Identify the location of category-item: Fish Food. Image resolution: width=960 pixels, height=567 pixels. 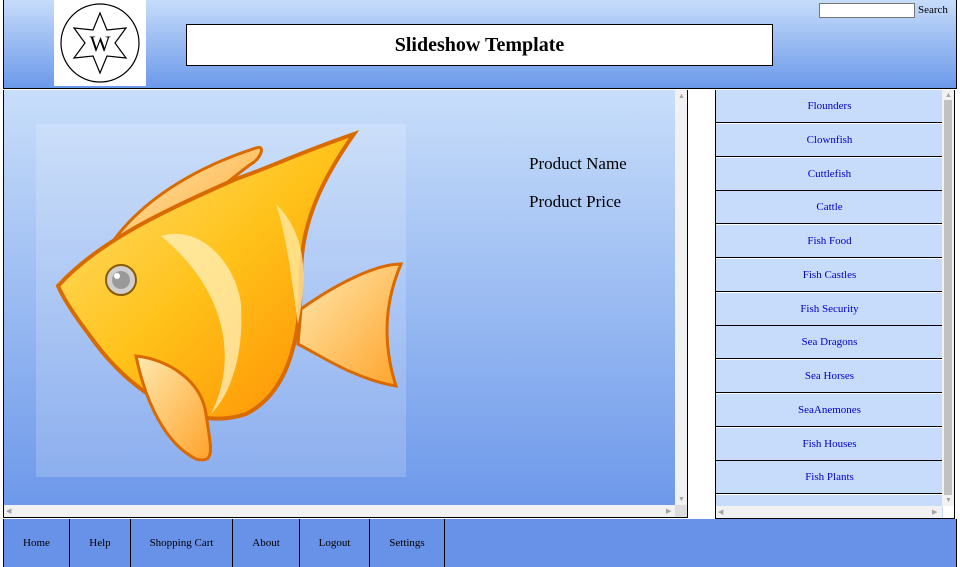
(829, 241).